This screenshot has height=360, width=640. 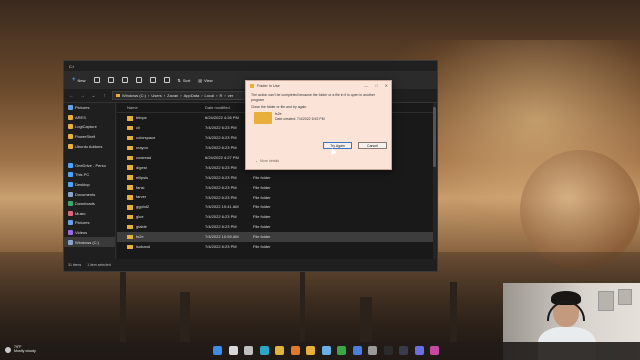 I want to click on obs-icon, so click(x=403, y=350).